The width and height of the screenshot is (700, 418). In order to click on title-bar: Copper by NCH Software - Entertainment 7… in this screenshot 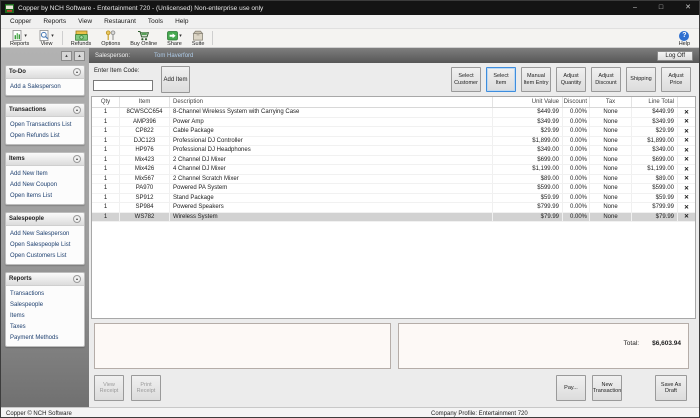, I will do `click(350, 8)`.